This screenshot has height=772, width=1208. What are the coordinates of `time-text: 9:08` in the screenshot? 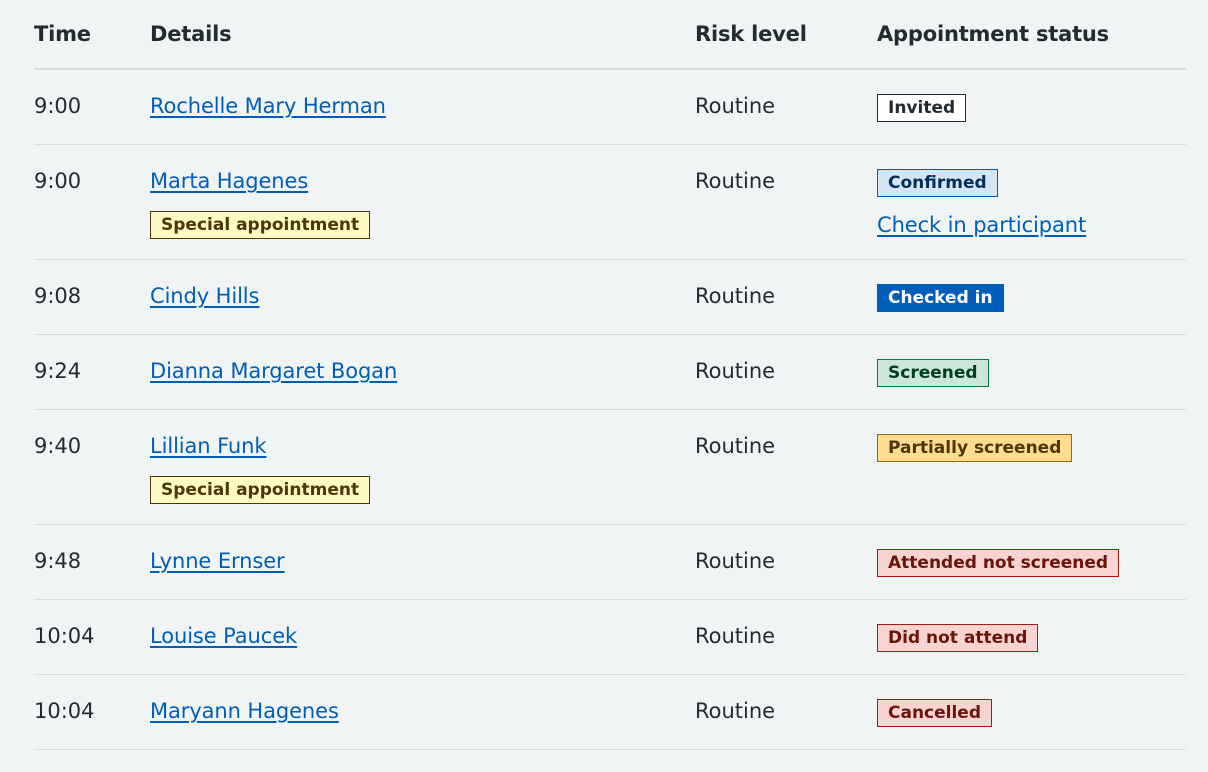 It's located at (58, 296).